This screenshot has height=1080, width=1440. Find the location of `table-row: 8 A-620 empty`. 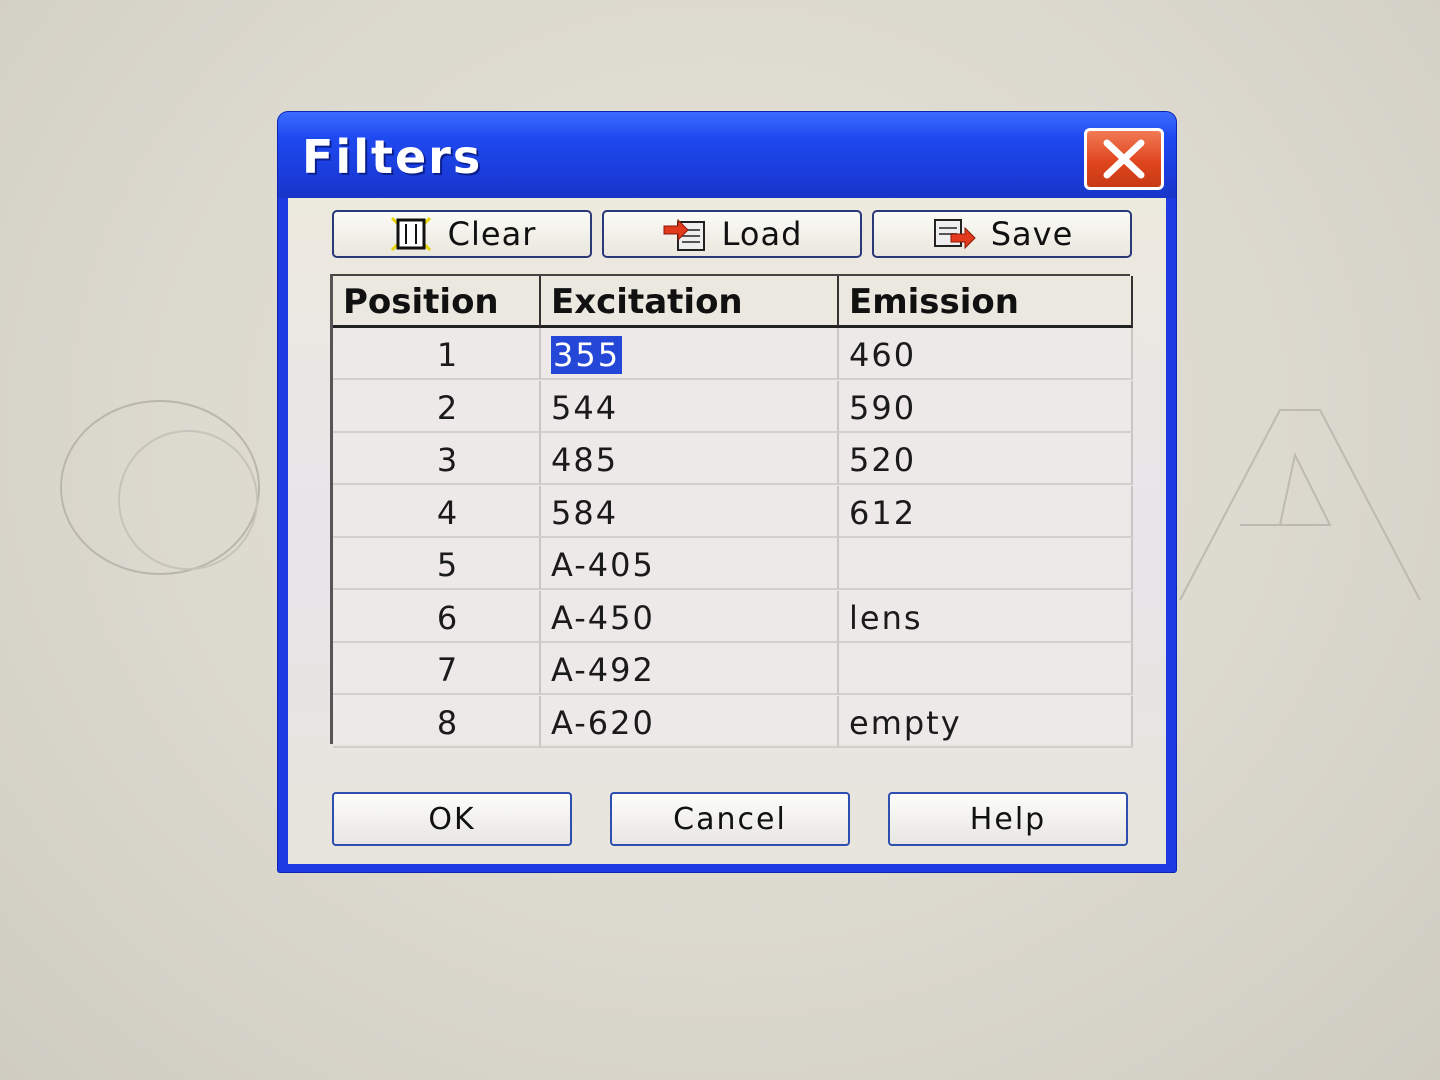

table-row: 8 A-620 empty is located at coordinates (733, 721).